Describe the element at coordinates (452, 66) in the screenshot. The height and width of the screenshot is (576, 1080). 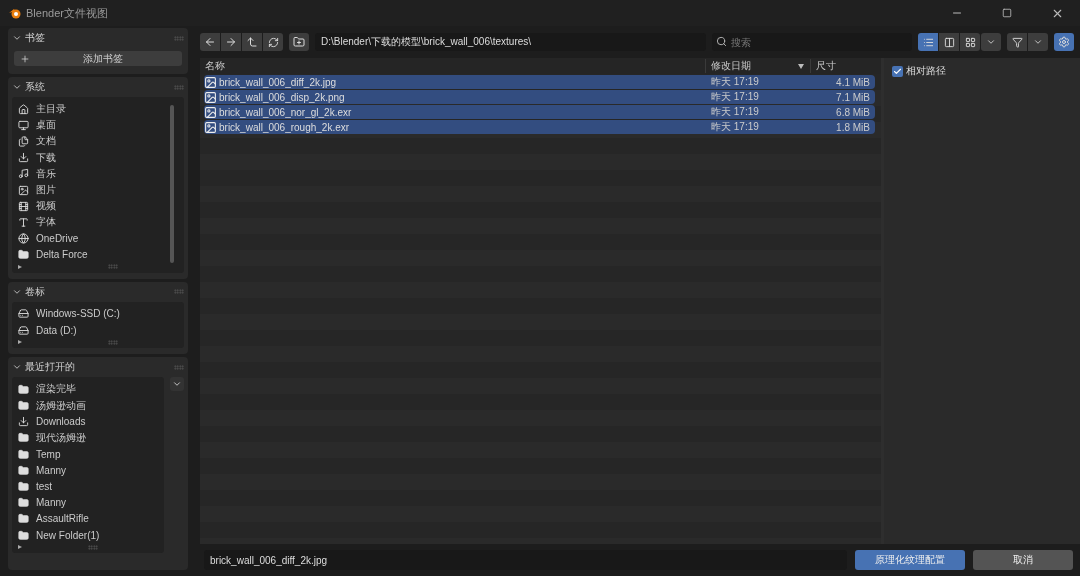
I see `column-header: 名称` at that location.